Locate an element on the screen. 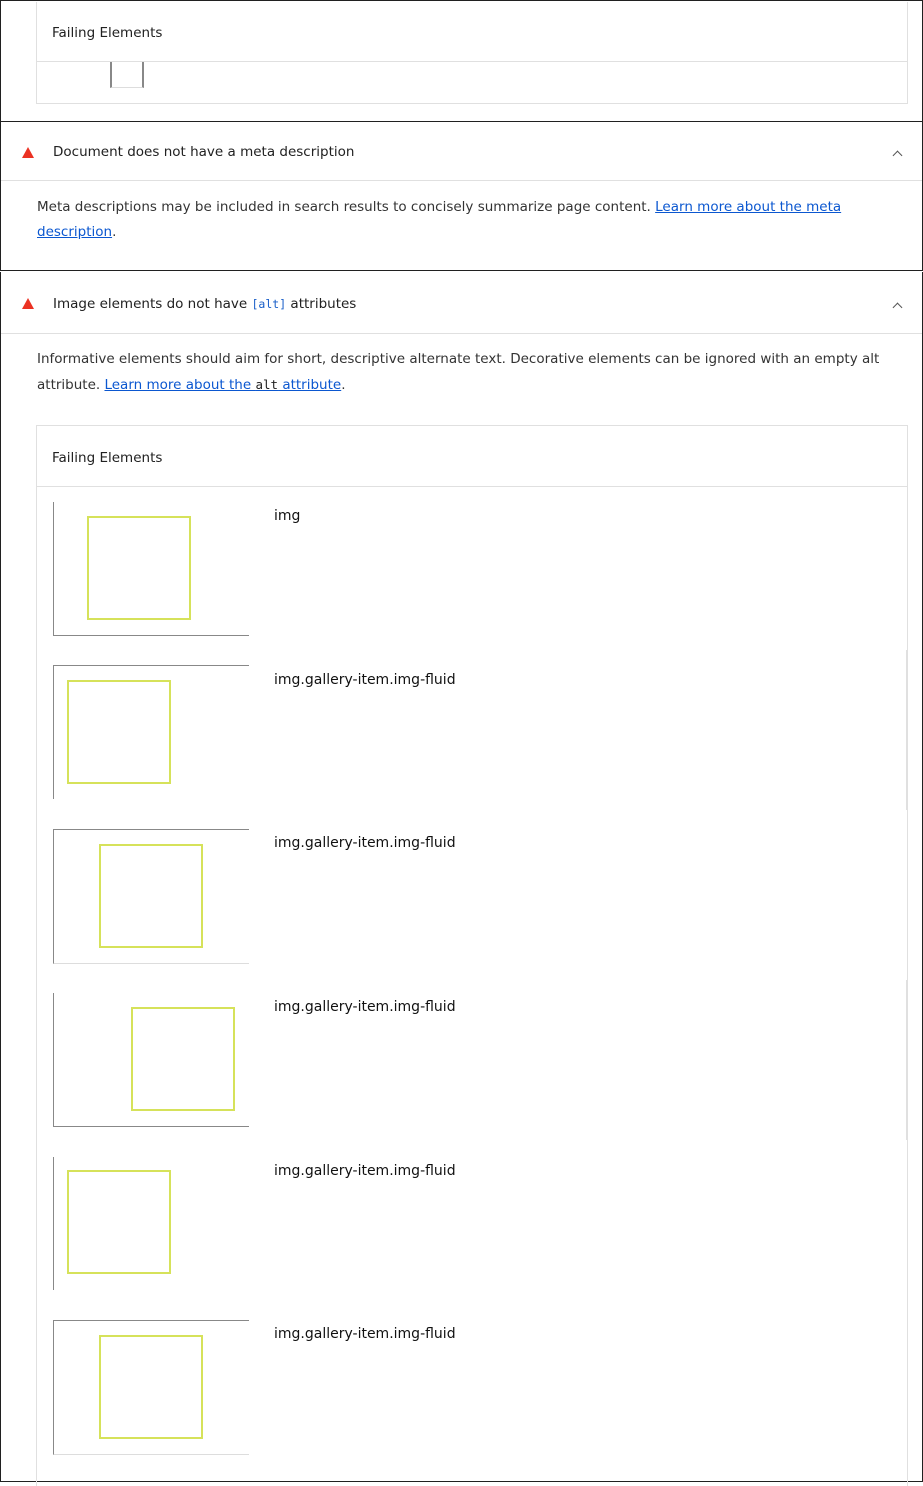  failing-elements-panel-top is located at coordinates (472, 53).